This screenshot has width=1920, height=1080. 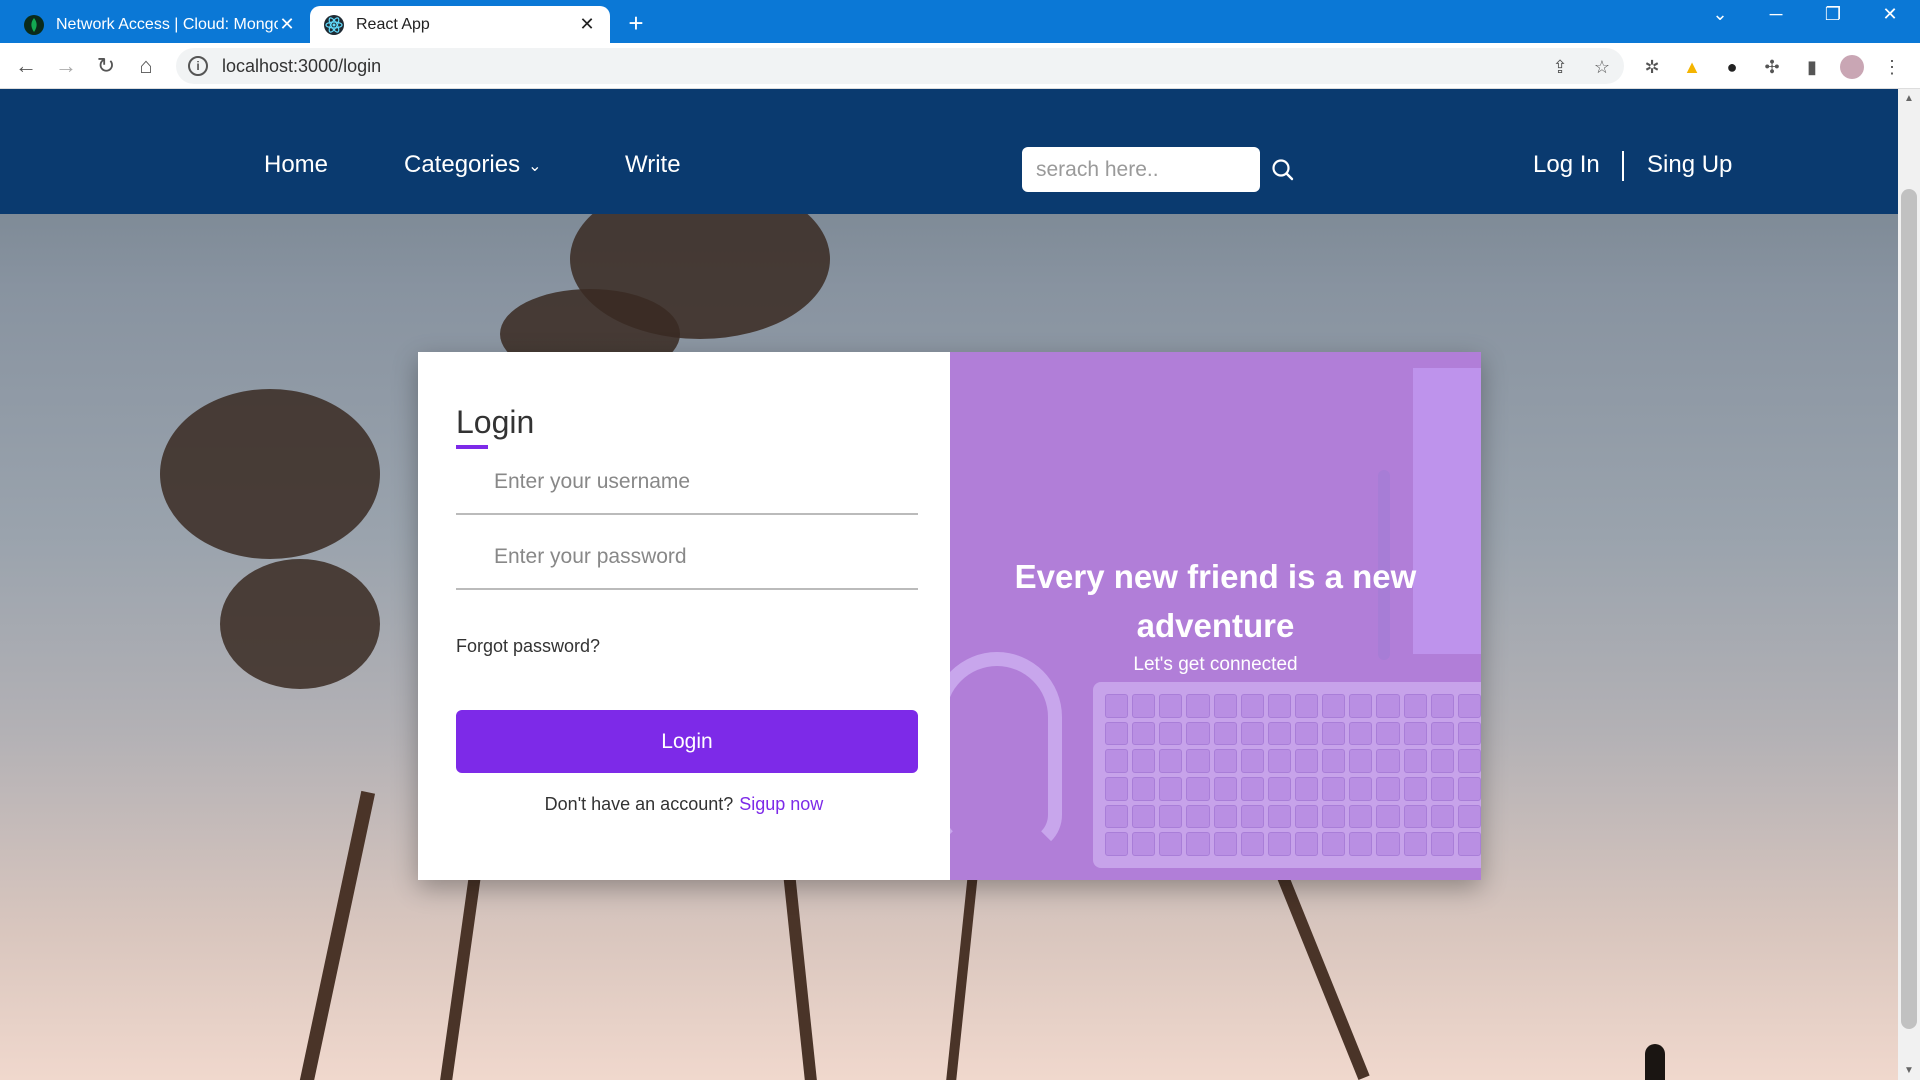 I want to click on tab-react-app: React App ✕, so click(x=460, y=24).